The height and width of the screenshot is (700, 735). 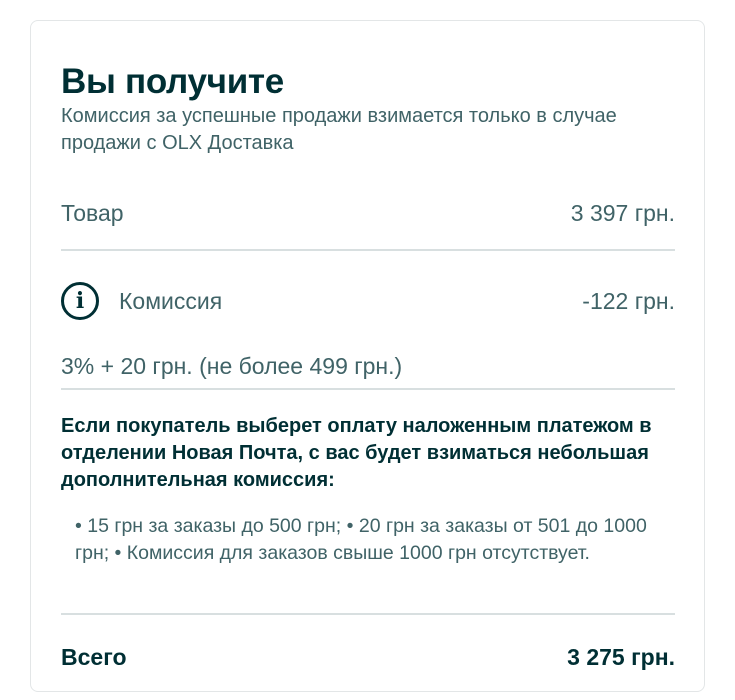 What do you see at coordinates (628, 300) in the screenshot?
I see `commission-amount: -122 грн.` at bounding box center [628, 300].